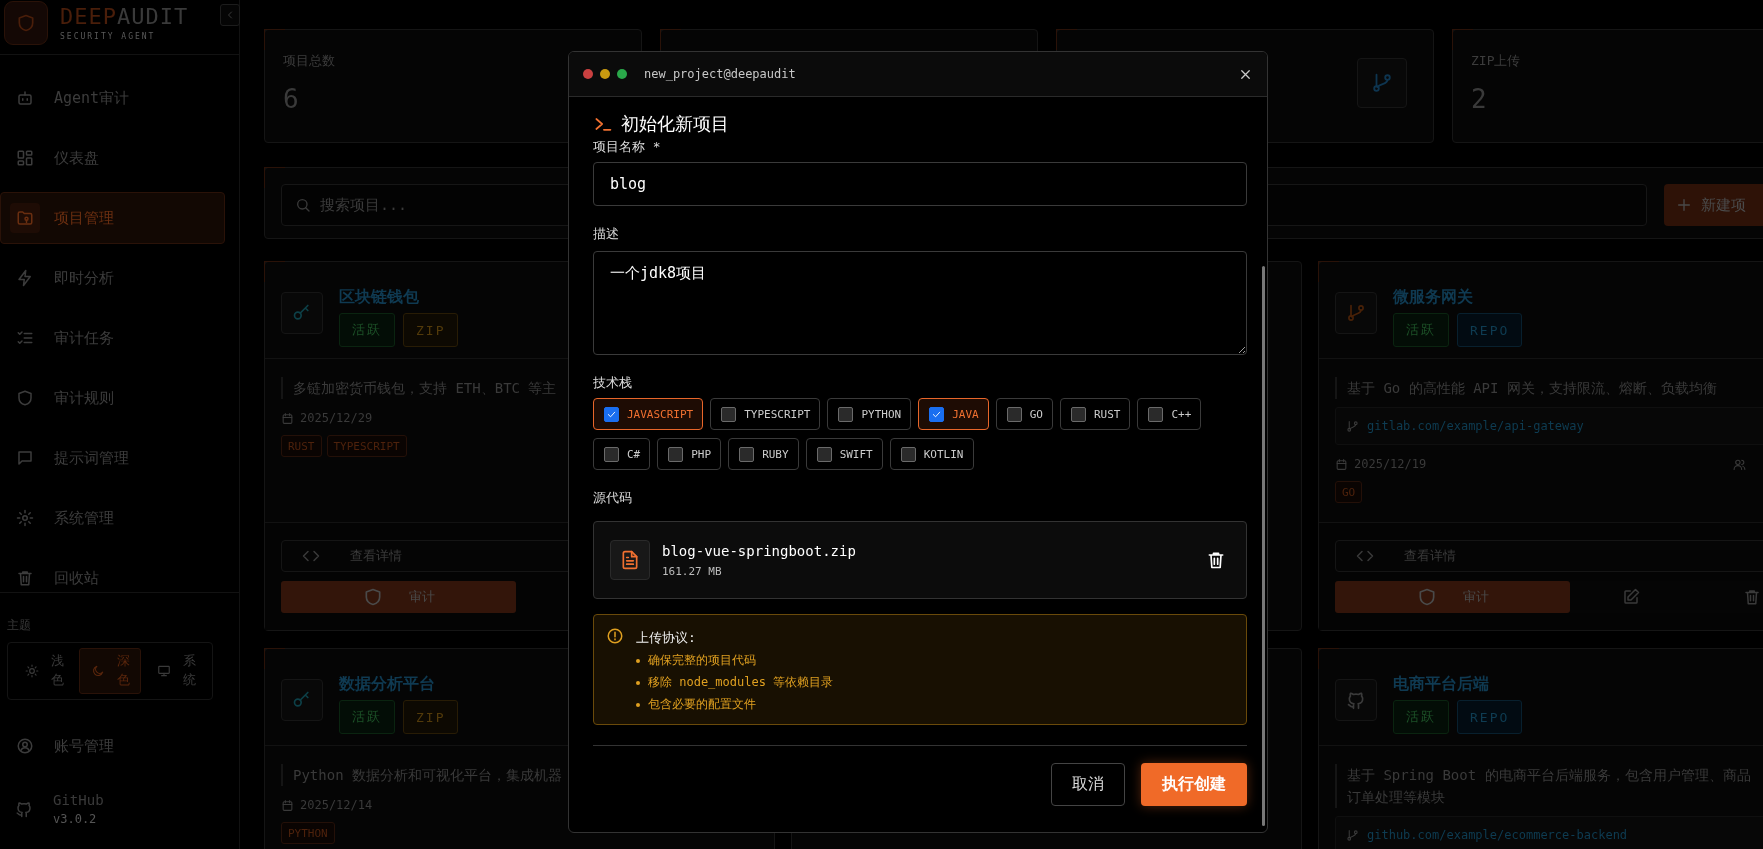 This screenshot has width=1763, height=849. I want to click on tech-option: JAVASCRIPT, so click(648, 414).